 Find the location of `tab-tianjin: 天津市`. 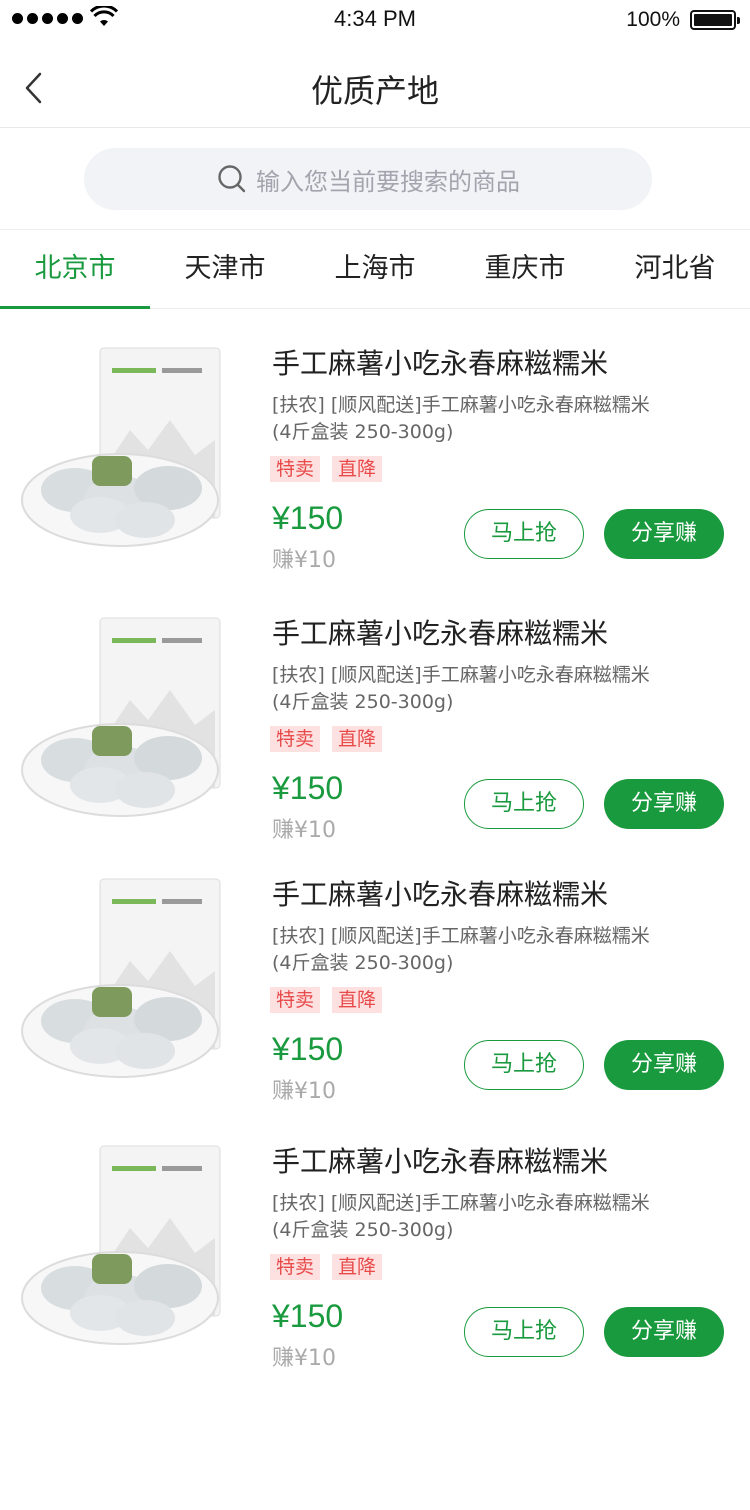

tab-tianjin: 天津市 is located at coordinates (225, 269).